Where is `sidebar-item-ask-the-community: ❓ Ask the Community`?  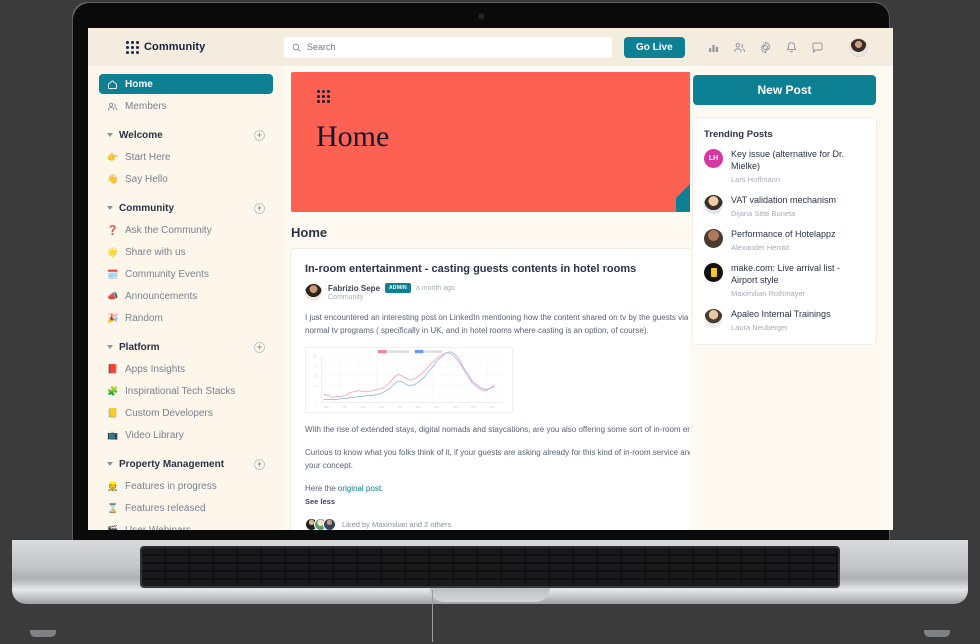 sidebar-item-ask-the-community: ❓ Ask the Community is located at coordinates (186, 230).